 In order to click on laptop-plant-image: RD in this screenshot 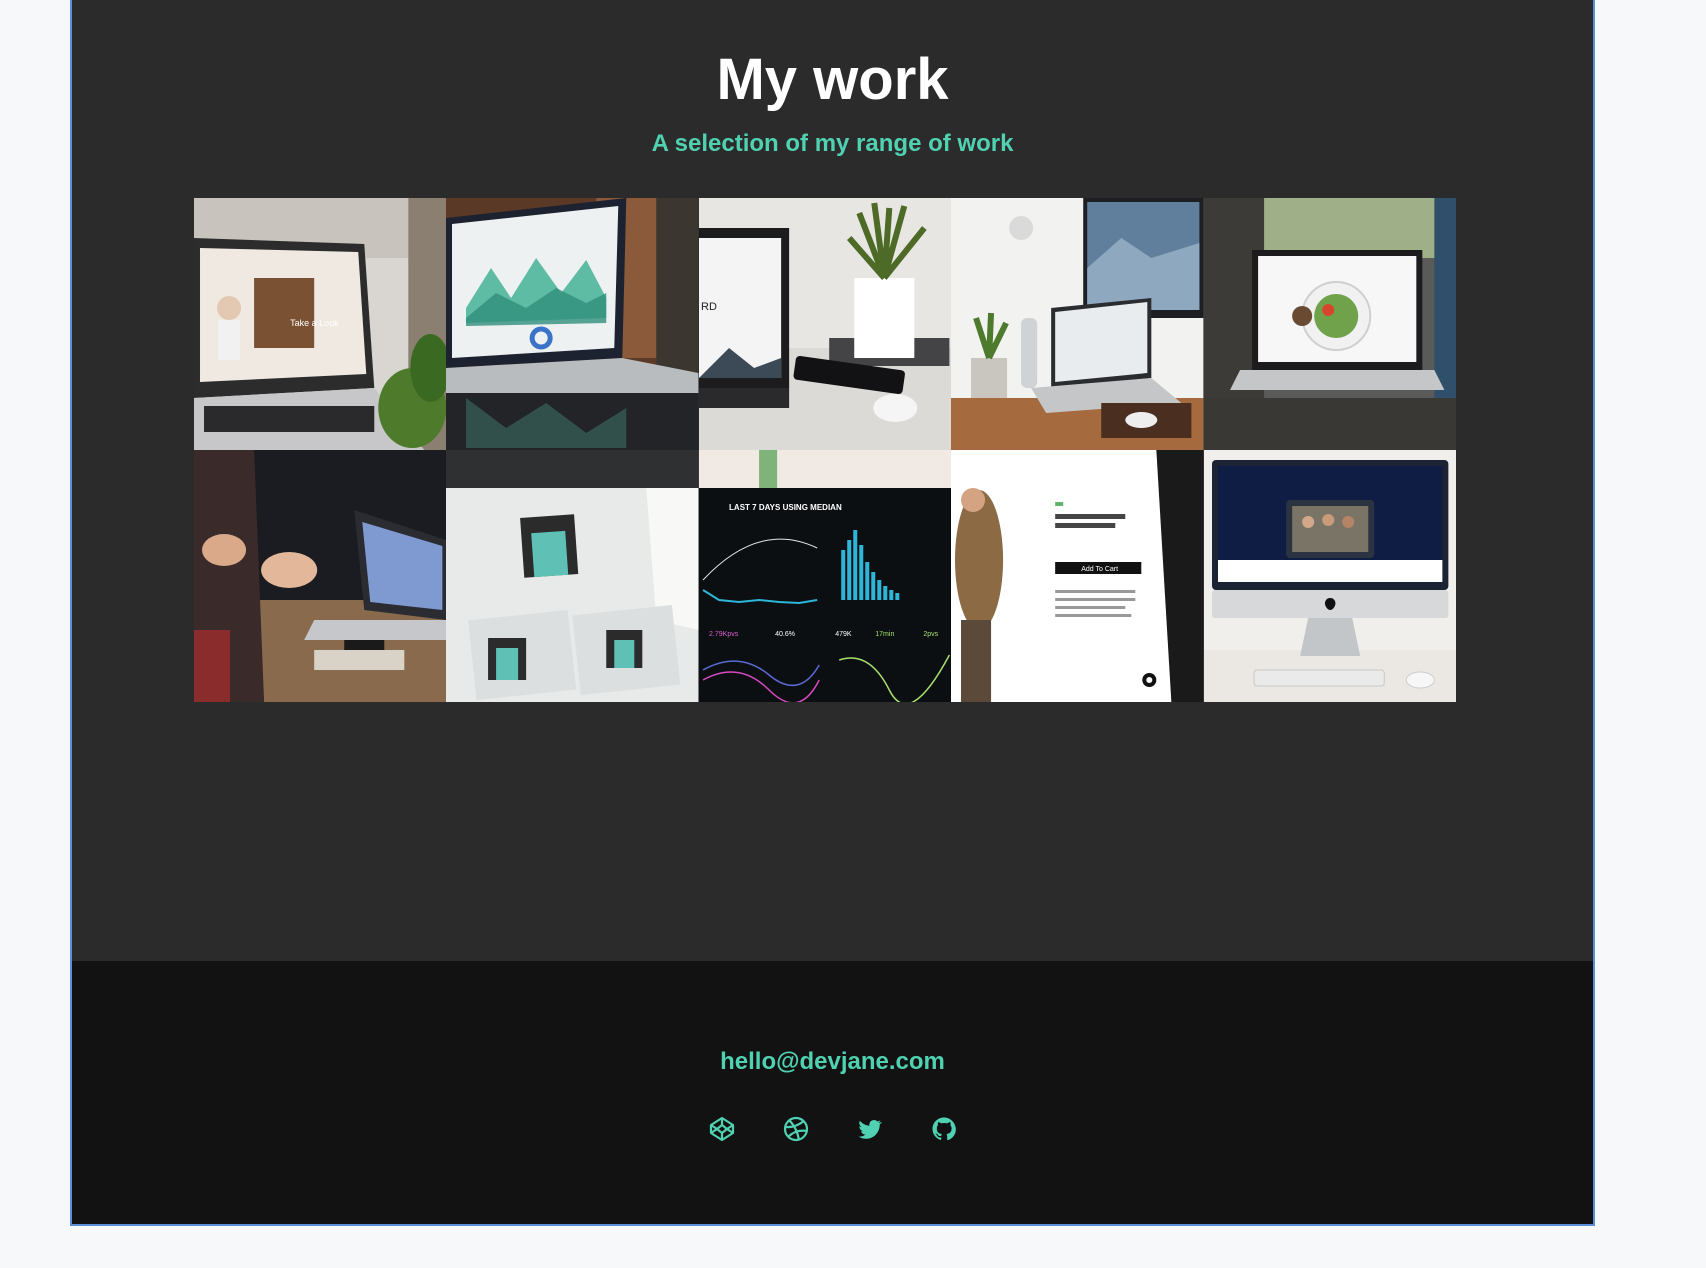, I will do `click(825, 324)`.